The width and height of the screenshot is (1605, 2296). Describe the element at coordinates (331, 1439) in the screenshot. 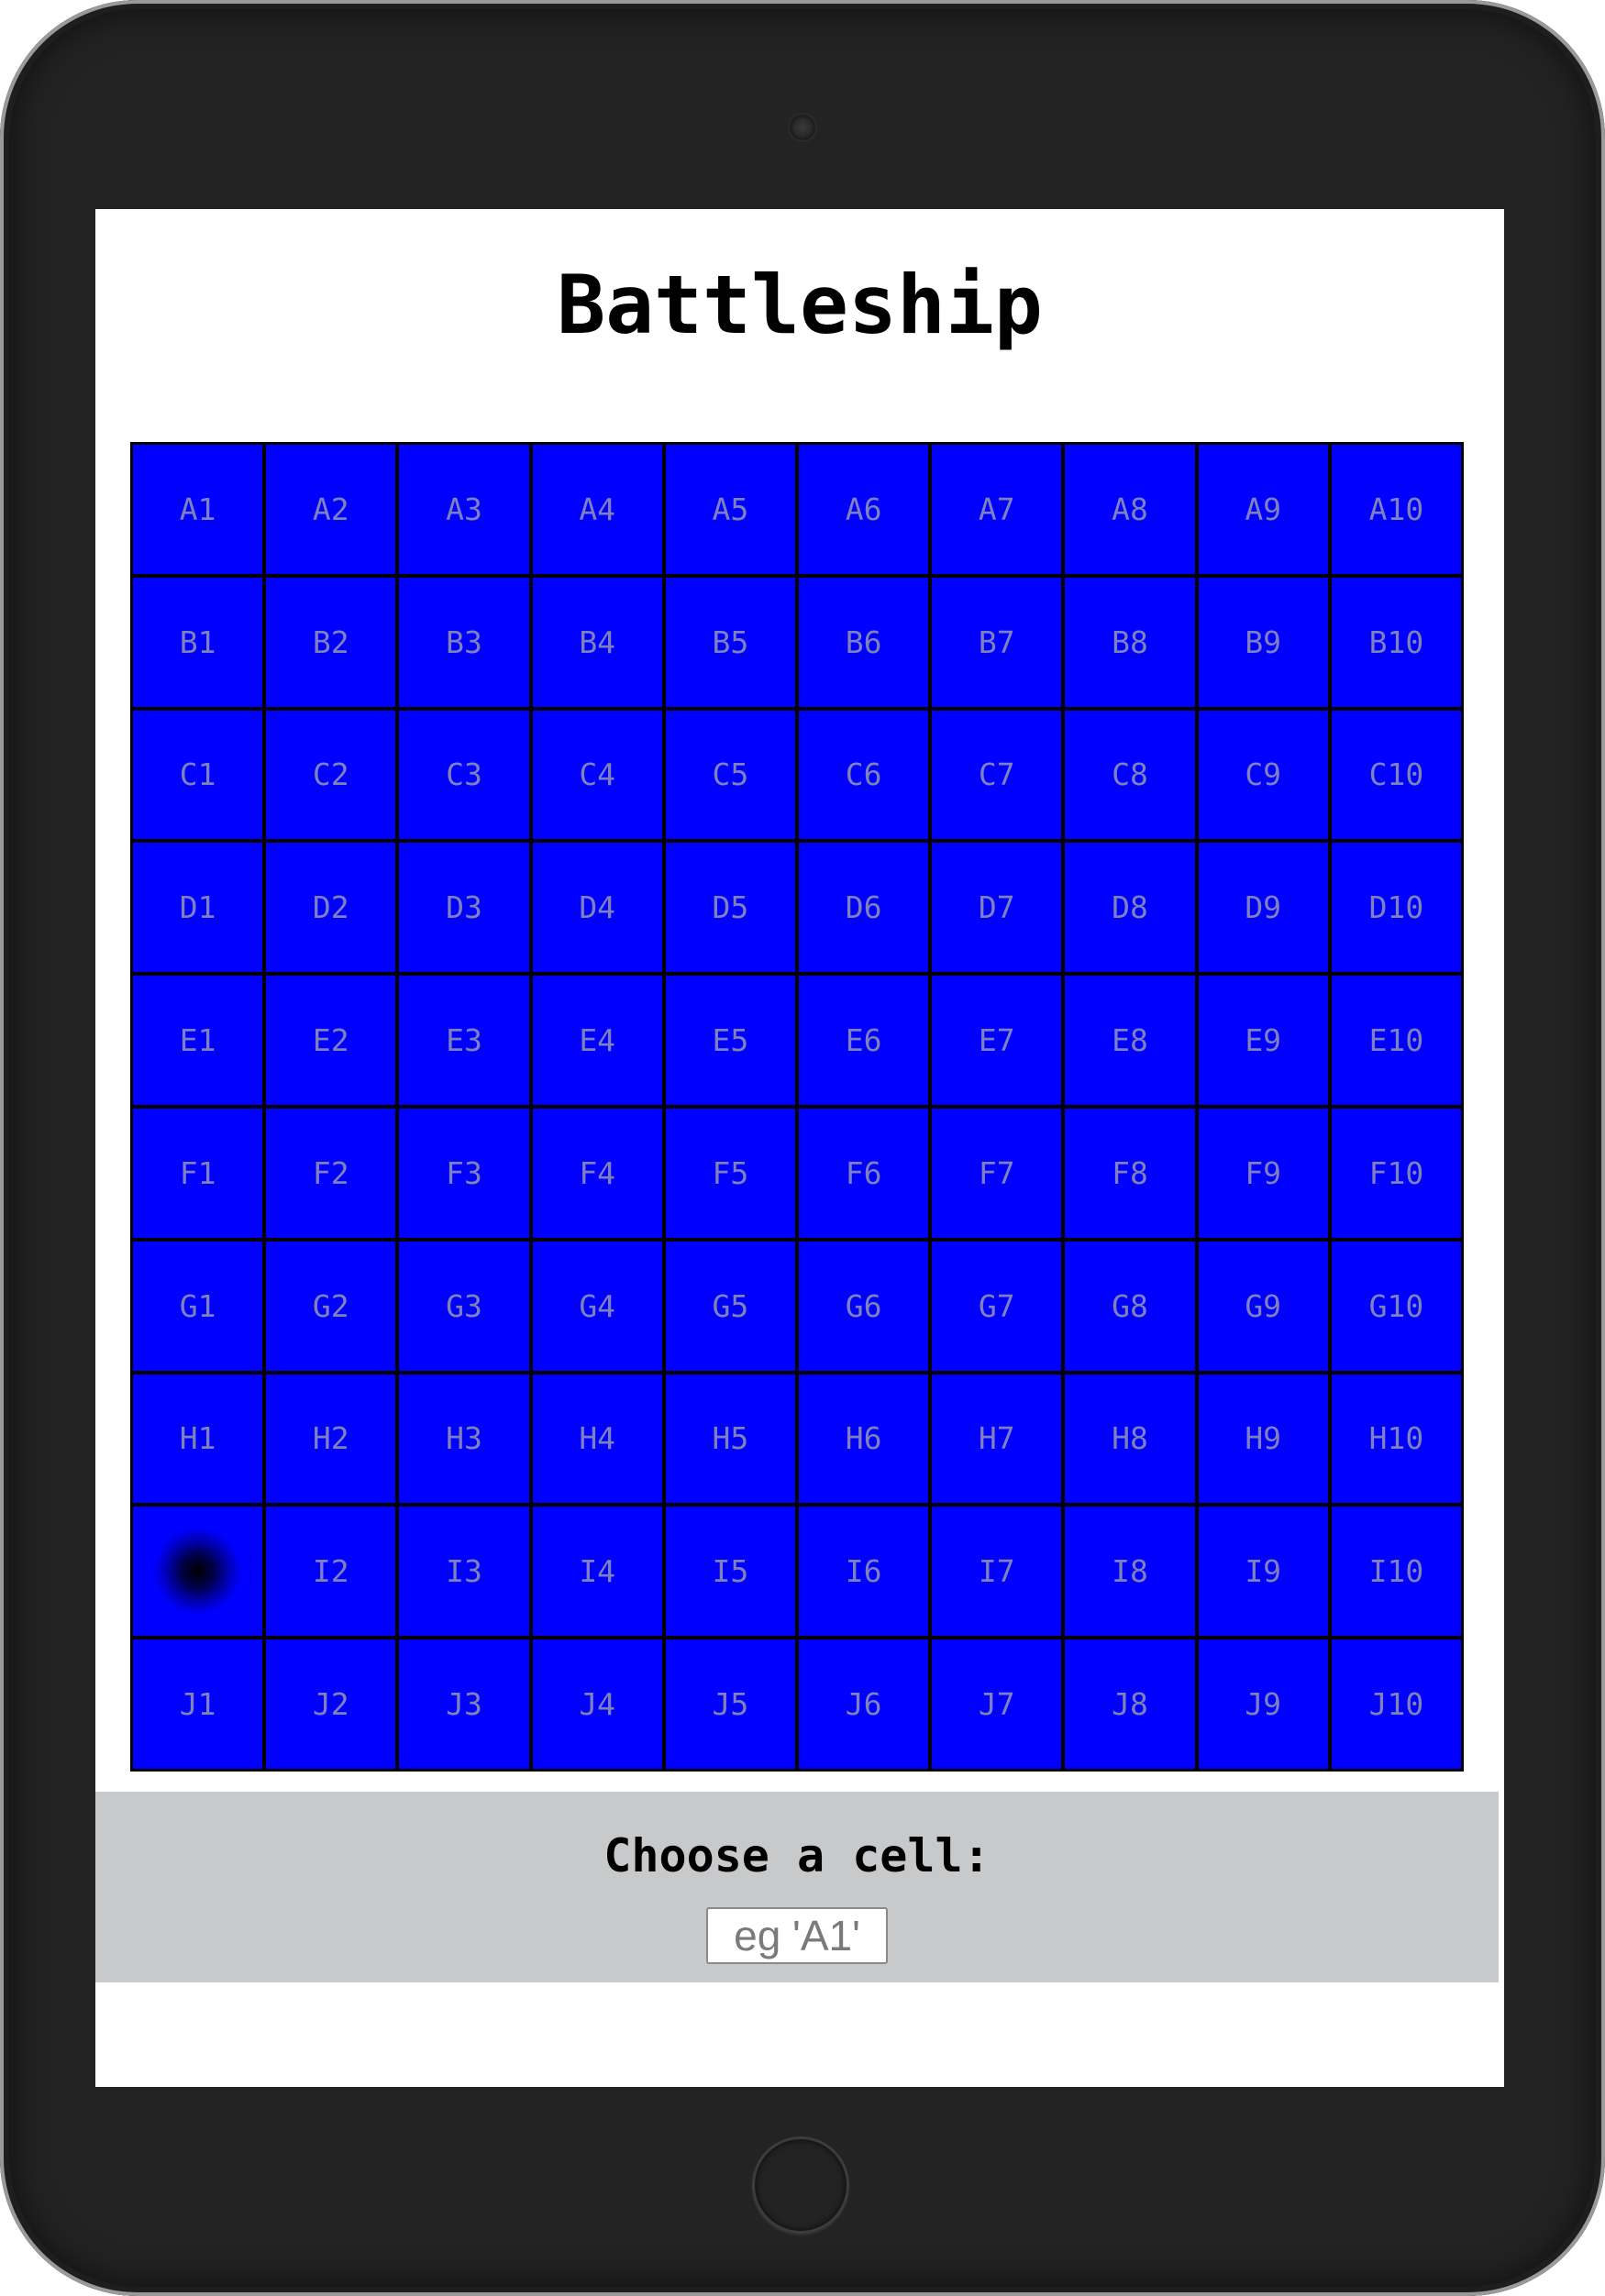

I see `board-cell: H2` at that location.